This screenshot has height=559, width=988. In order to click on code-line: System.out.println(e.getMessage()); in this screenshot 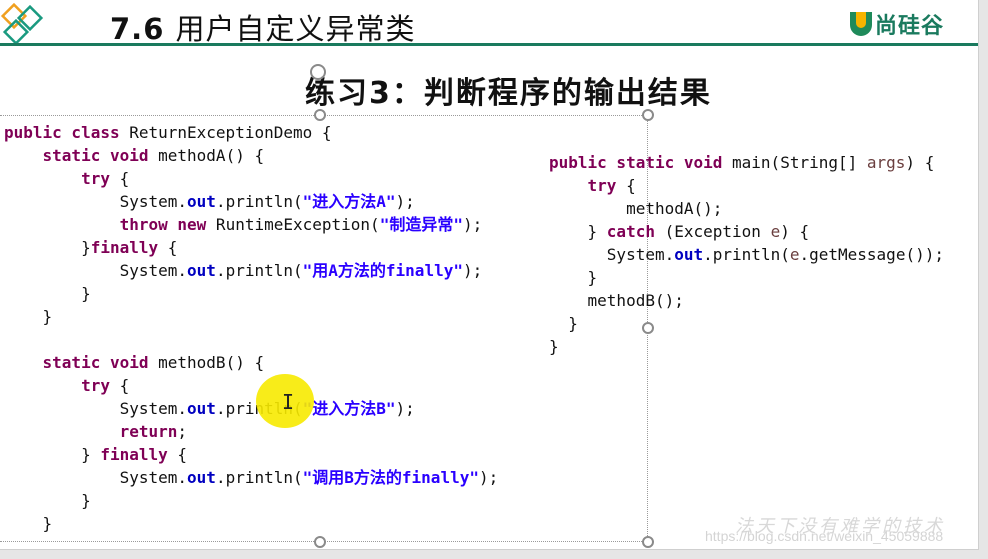, I will do `click(746, 254)`.